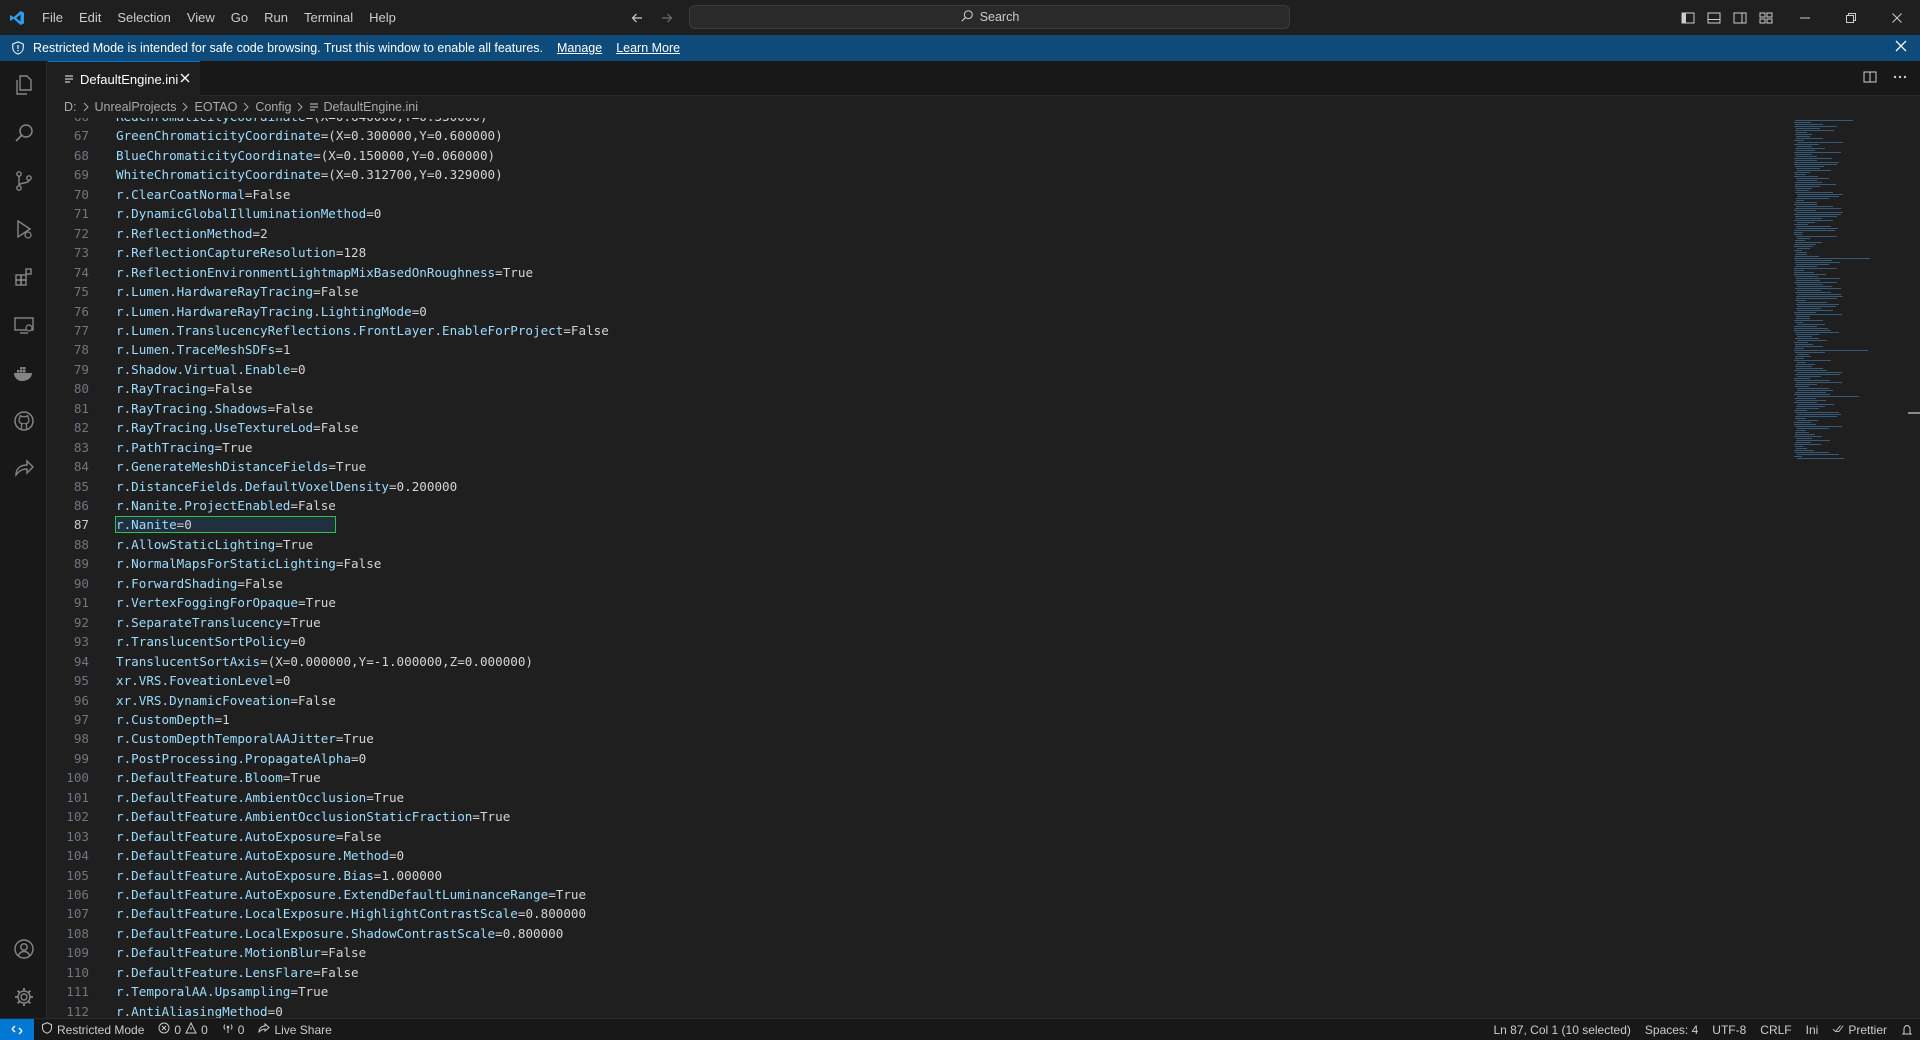 The height and width of the screenshot is (1040, 1920). Describe the element at coordinates (23, 325) in the screenshot. I see `remote-explorer-icon` at that location.